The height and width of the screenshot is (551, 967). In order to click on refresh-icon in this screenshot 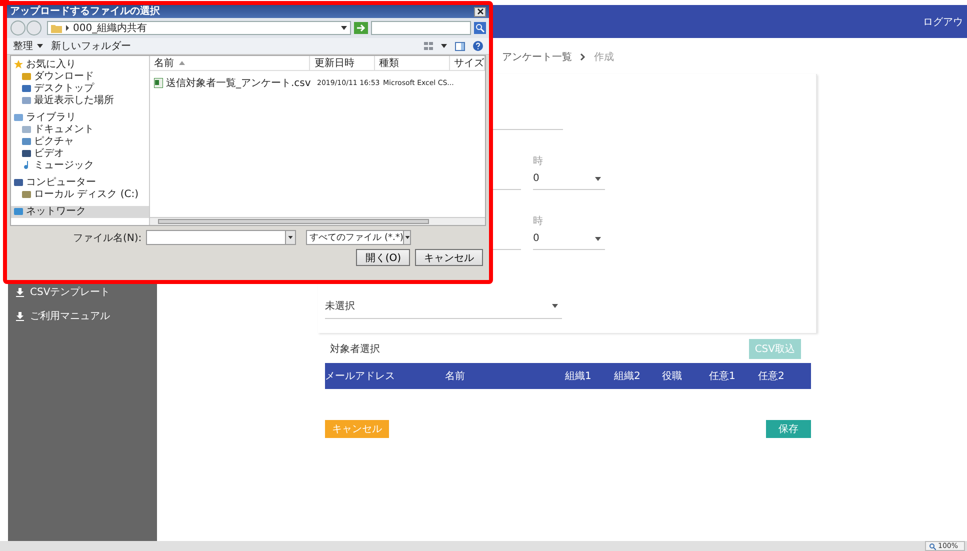, I will do `click(361, 28)`.